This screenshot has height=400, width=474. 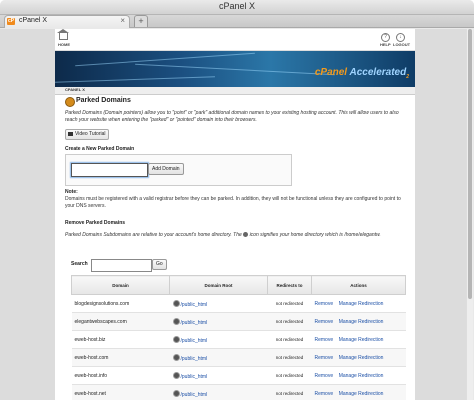 I want to click on home-link: HOME, so click(x=64, y=44).